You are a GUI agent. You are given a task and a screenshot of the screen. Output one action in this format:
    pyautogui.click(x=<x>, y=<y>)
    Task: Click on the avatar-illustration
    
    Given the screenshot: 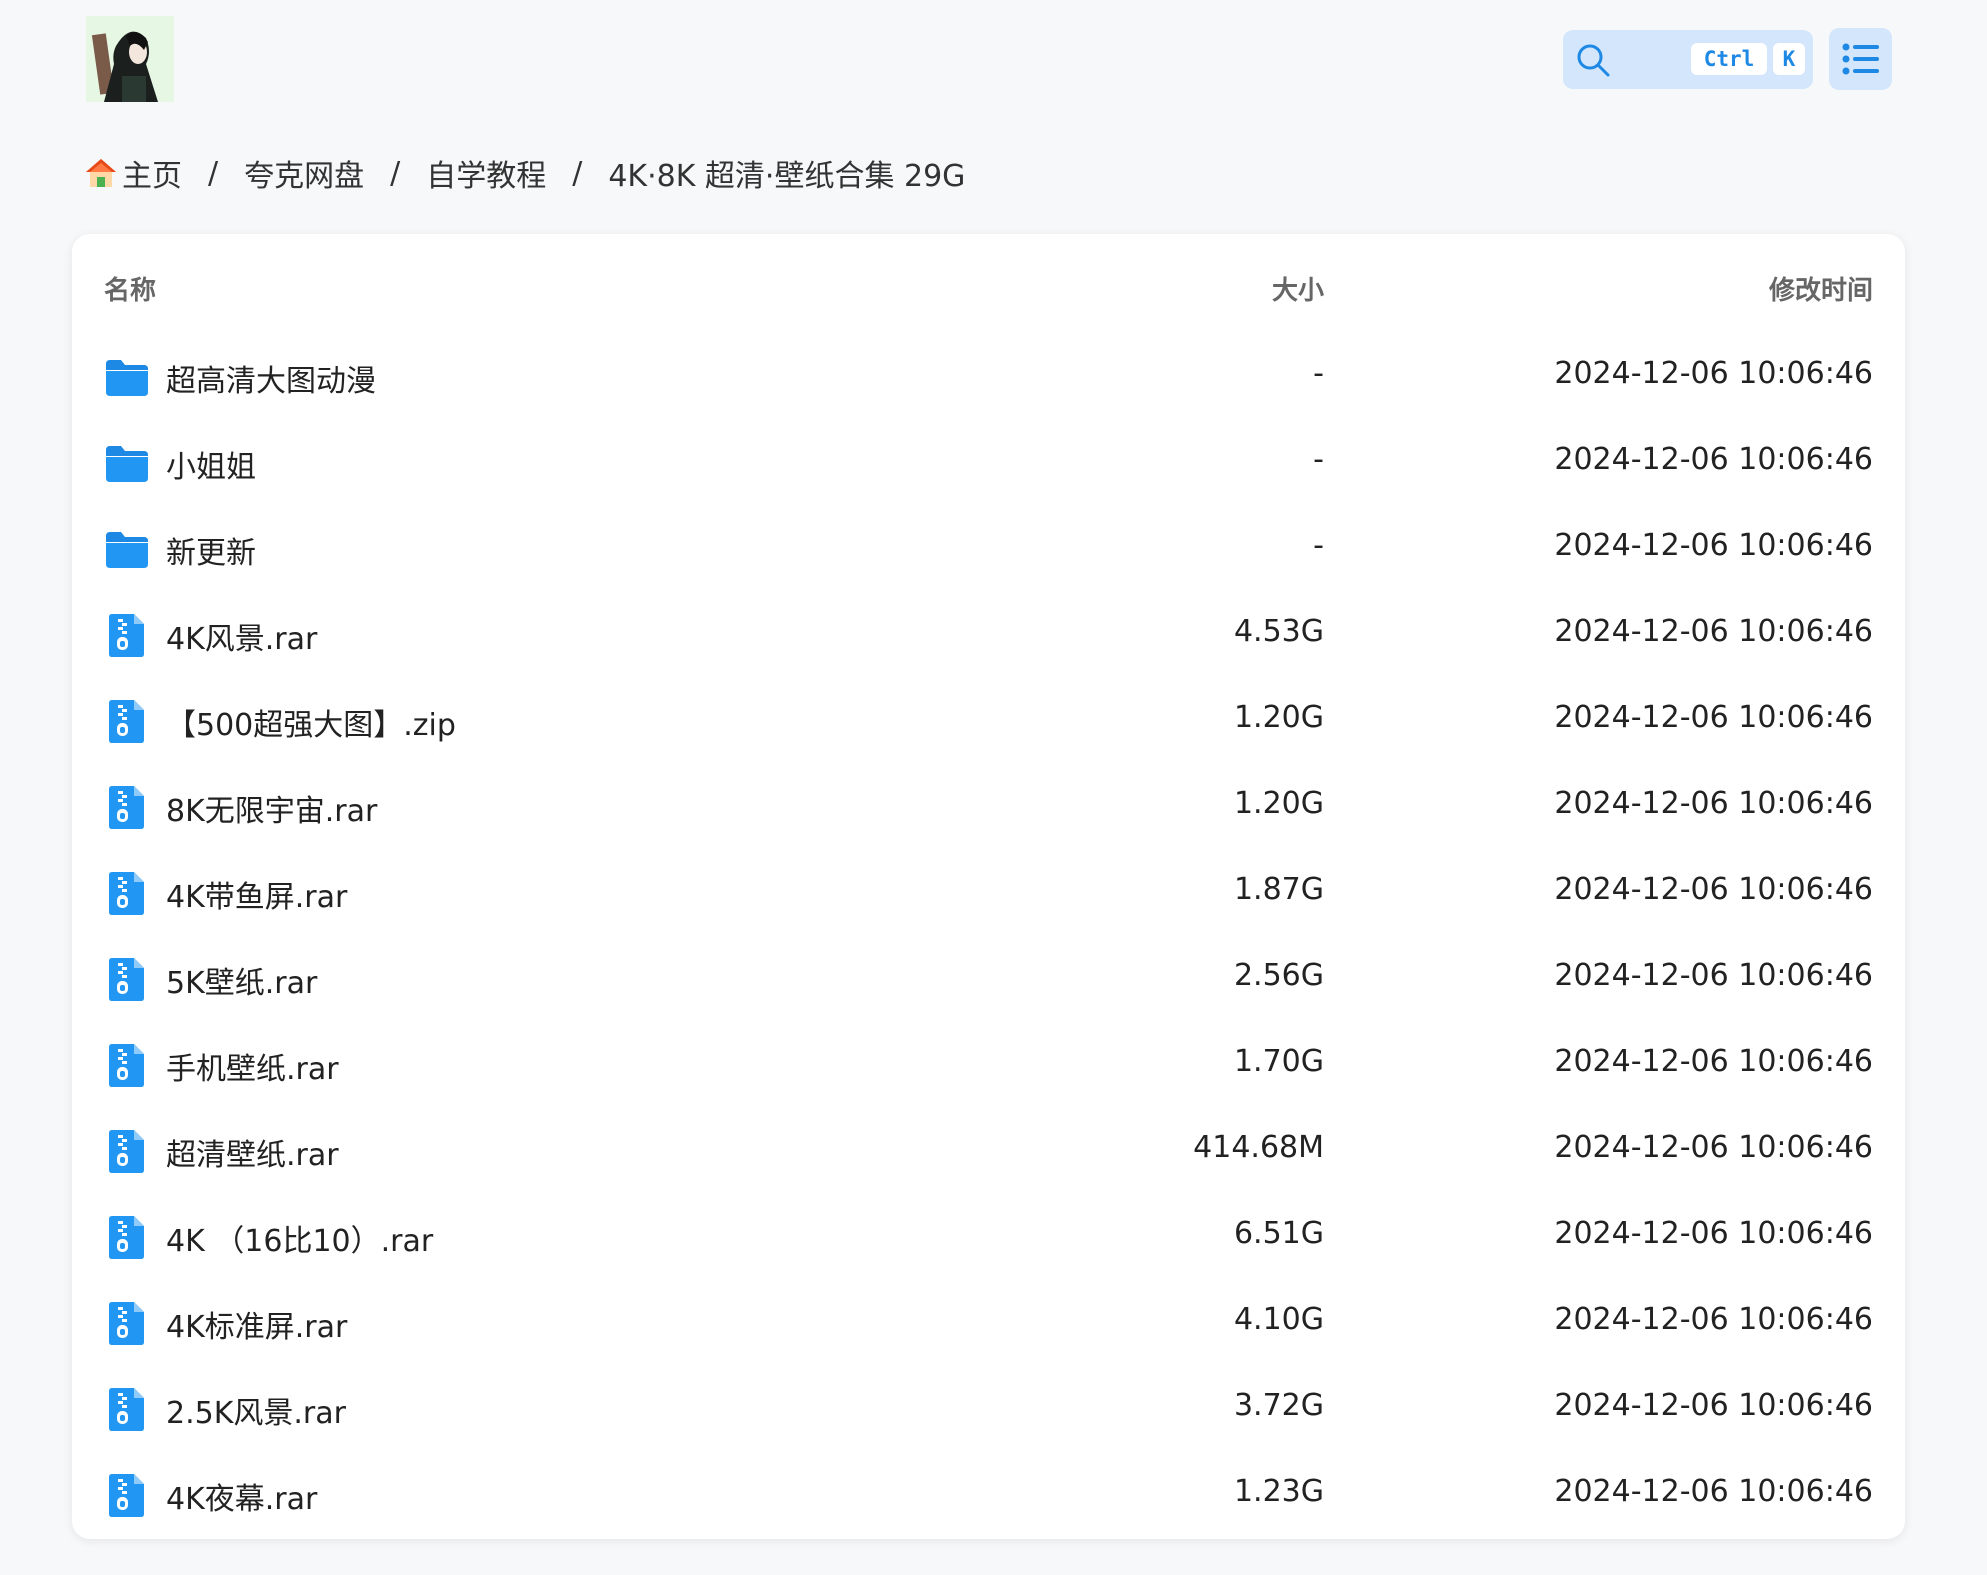 What is the action you would take?
    pyautogui.click(x=130, y=59)
    